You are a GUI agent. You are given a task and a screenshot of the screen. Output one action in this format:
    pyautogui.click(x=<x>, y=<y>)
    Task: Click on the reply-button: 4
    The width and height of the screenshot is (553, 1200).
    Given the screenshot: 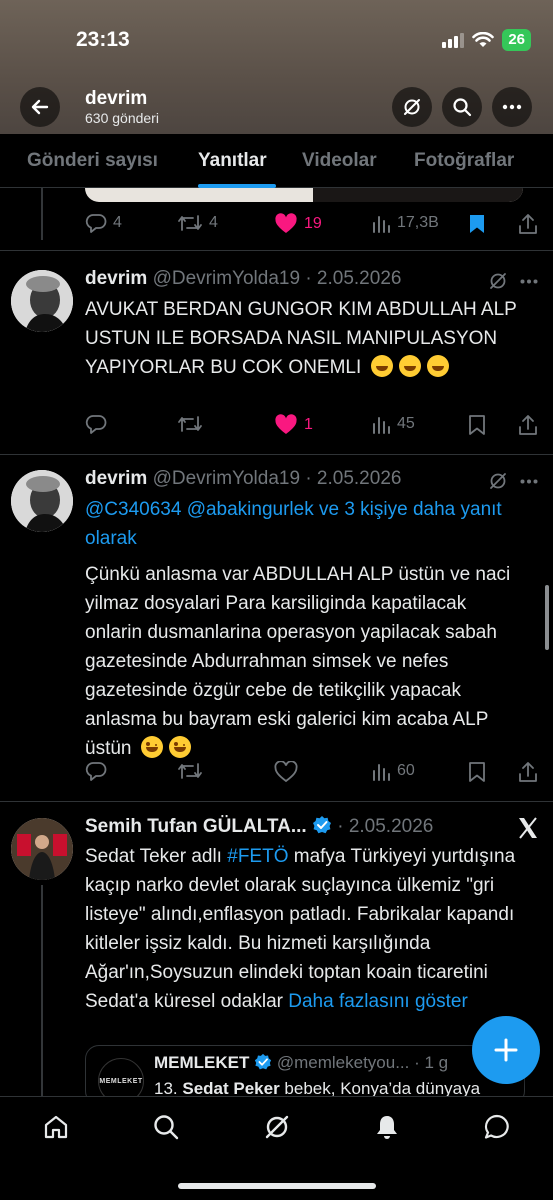 What is the action you would take?
    pyautogui.click(x=103, y=223)
    